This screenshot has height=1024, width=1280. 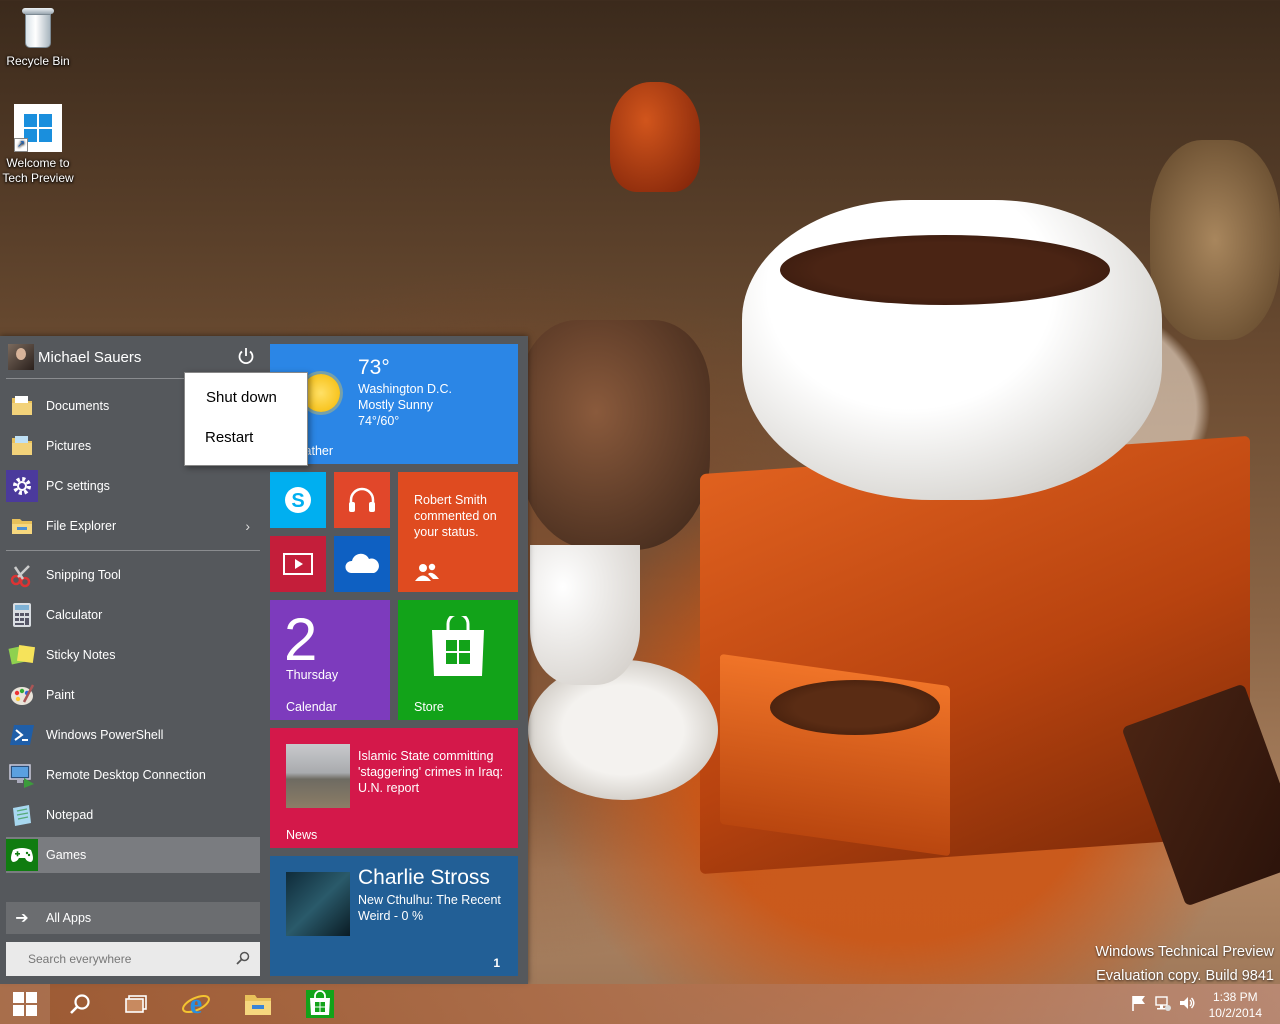 I want to click on start-item-notepad: Notepad, so click(x=133, y=815).